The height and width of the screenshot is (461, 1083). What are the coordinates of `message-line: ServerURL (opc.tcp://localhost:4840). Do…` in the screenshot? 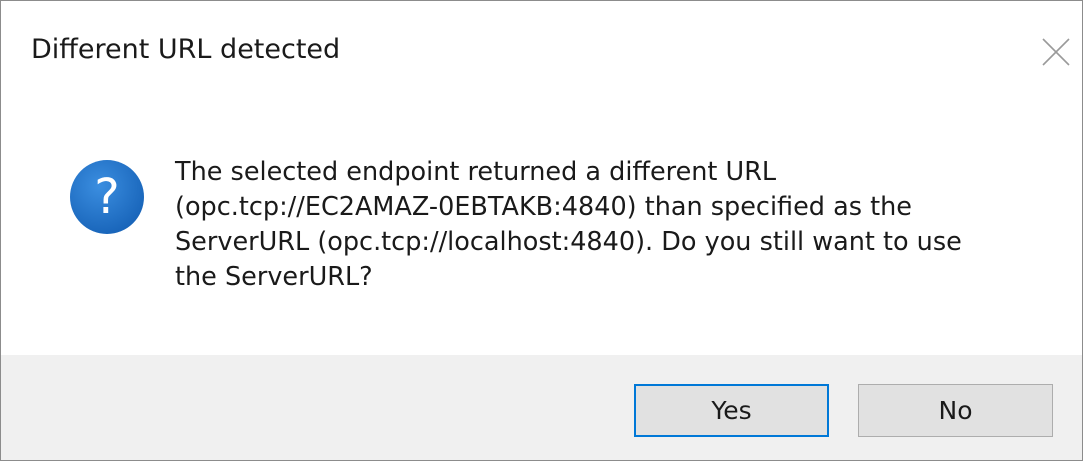 It's located at (568, 242).